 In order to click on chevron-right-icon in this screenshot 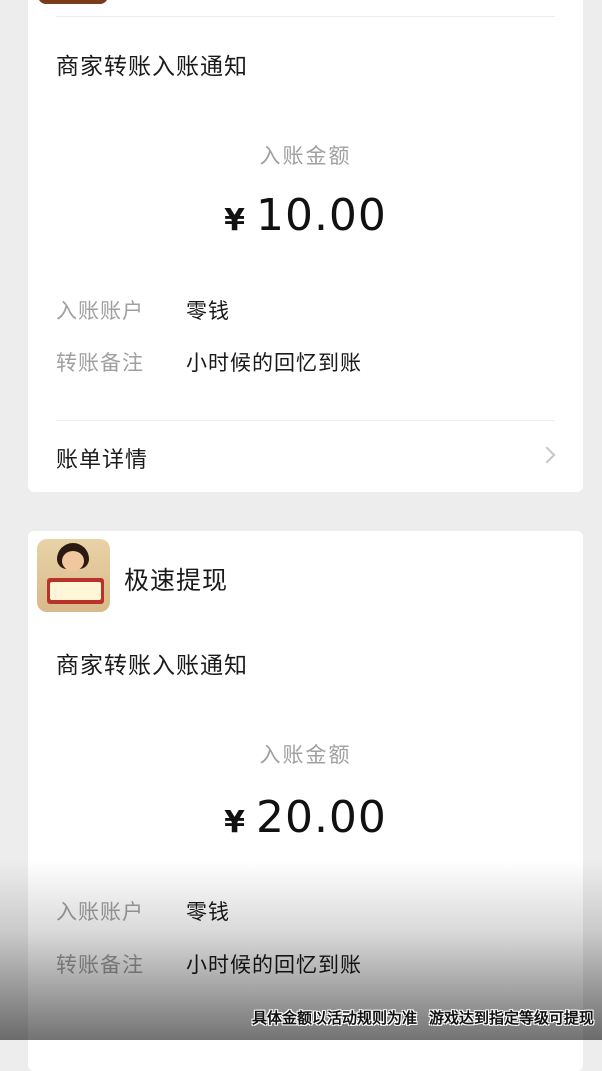, I will do `click(547, 455)`.